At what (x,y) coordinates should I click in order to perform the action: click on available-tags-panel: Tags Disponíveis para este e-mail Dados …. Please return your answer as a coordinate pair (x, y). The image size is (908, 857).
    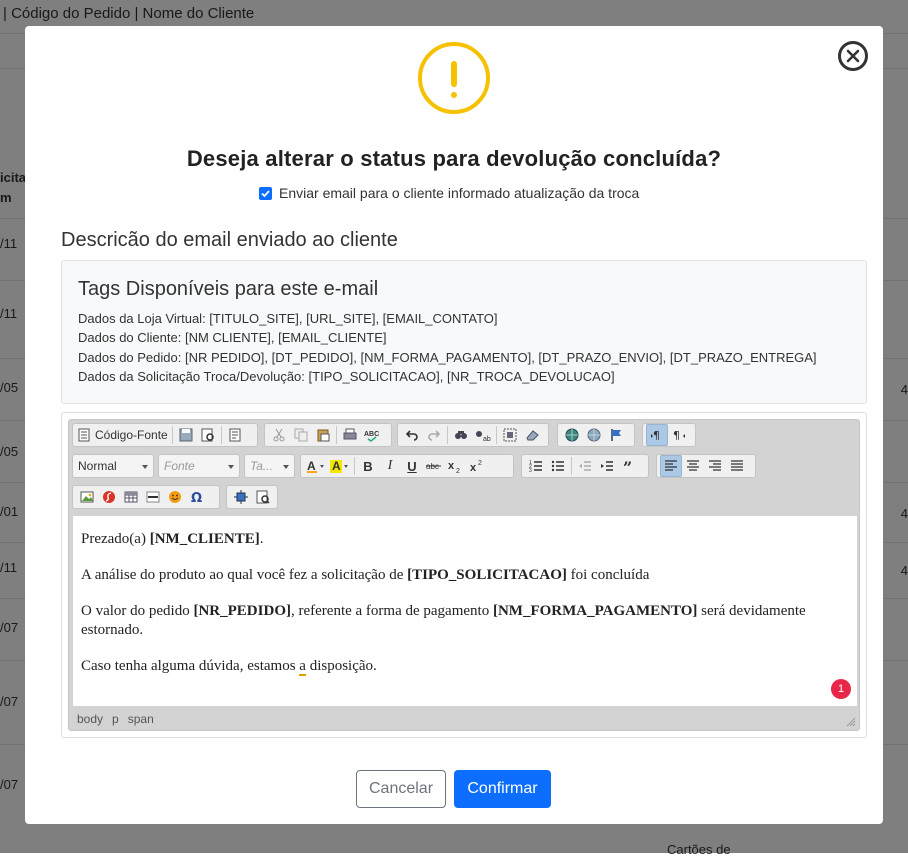
    Looking at the image, I should click on (464, 332).